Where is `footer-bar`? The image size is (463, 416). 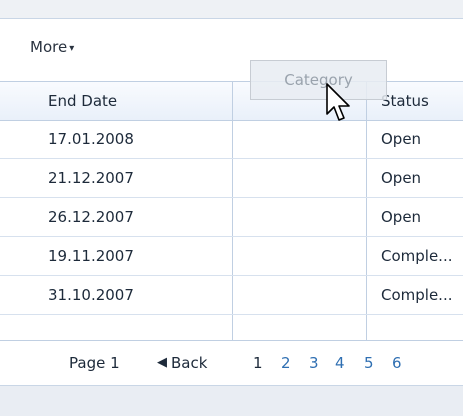
footer-bar is located at coordinates (231, 400).